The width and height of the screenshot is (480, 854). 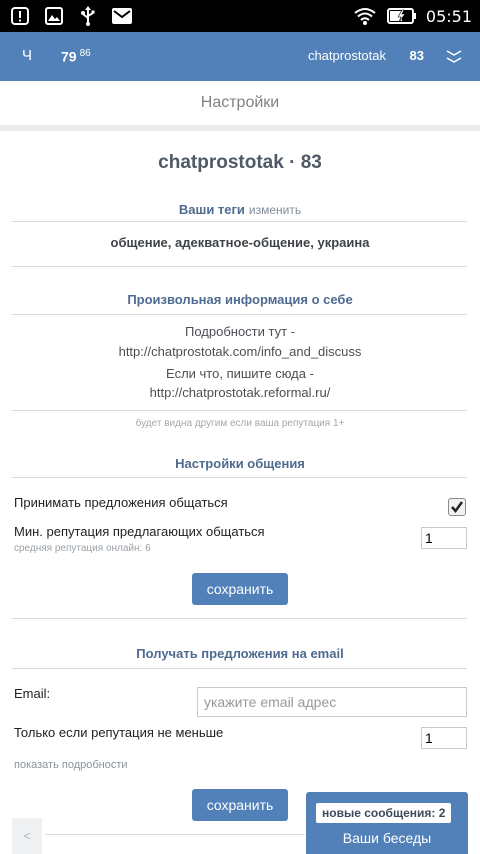 What do you see at coordinates (211, 209) in the screenshot?
I see `tags-header-label: Ваши теги` at bounding box center [211, 209].